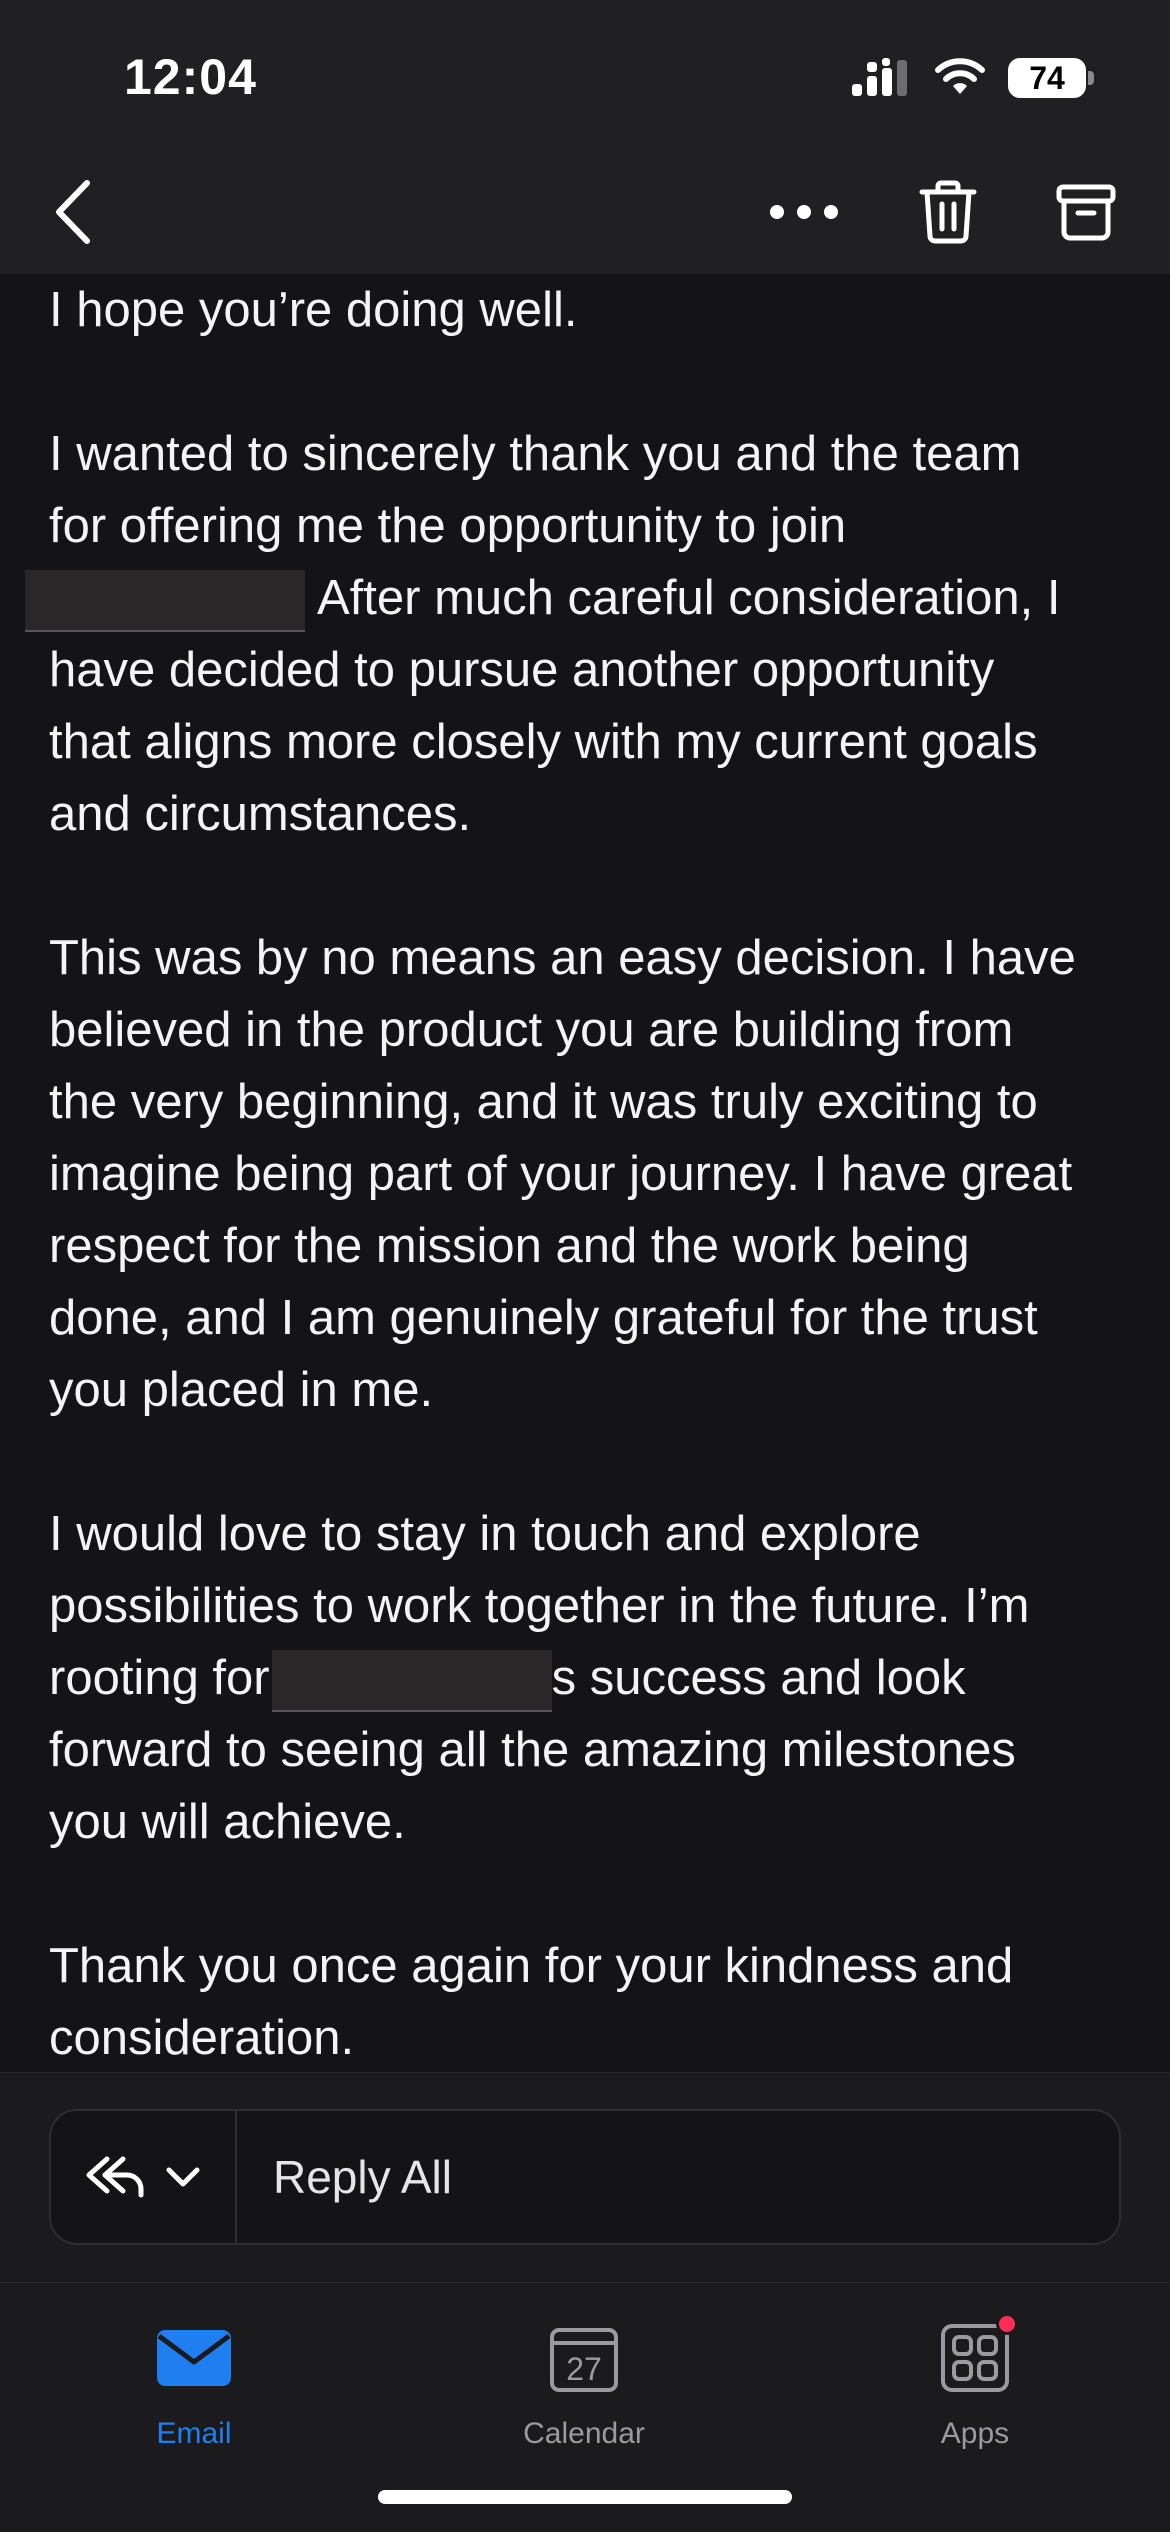 This screenshot has height=2532, width=1170. I want to click on tab-apps: Apps, so click(975, 2403).